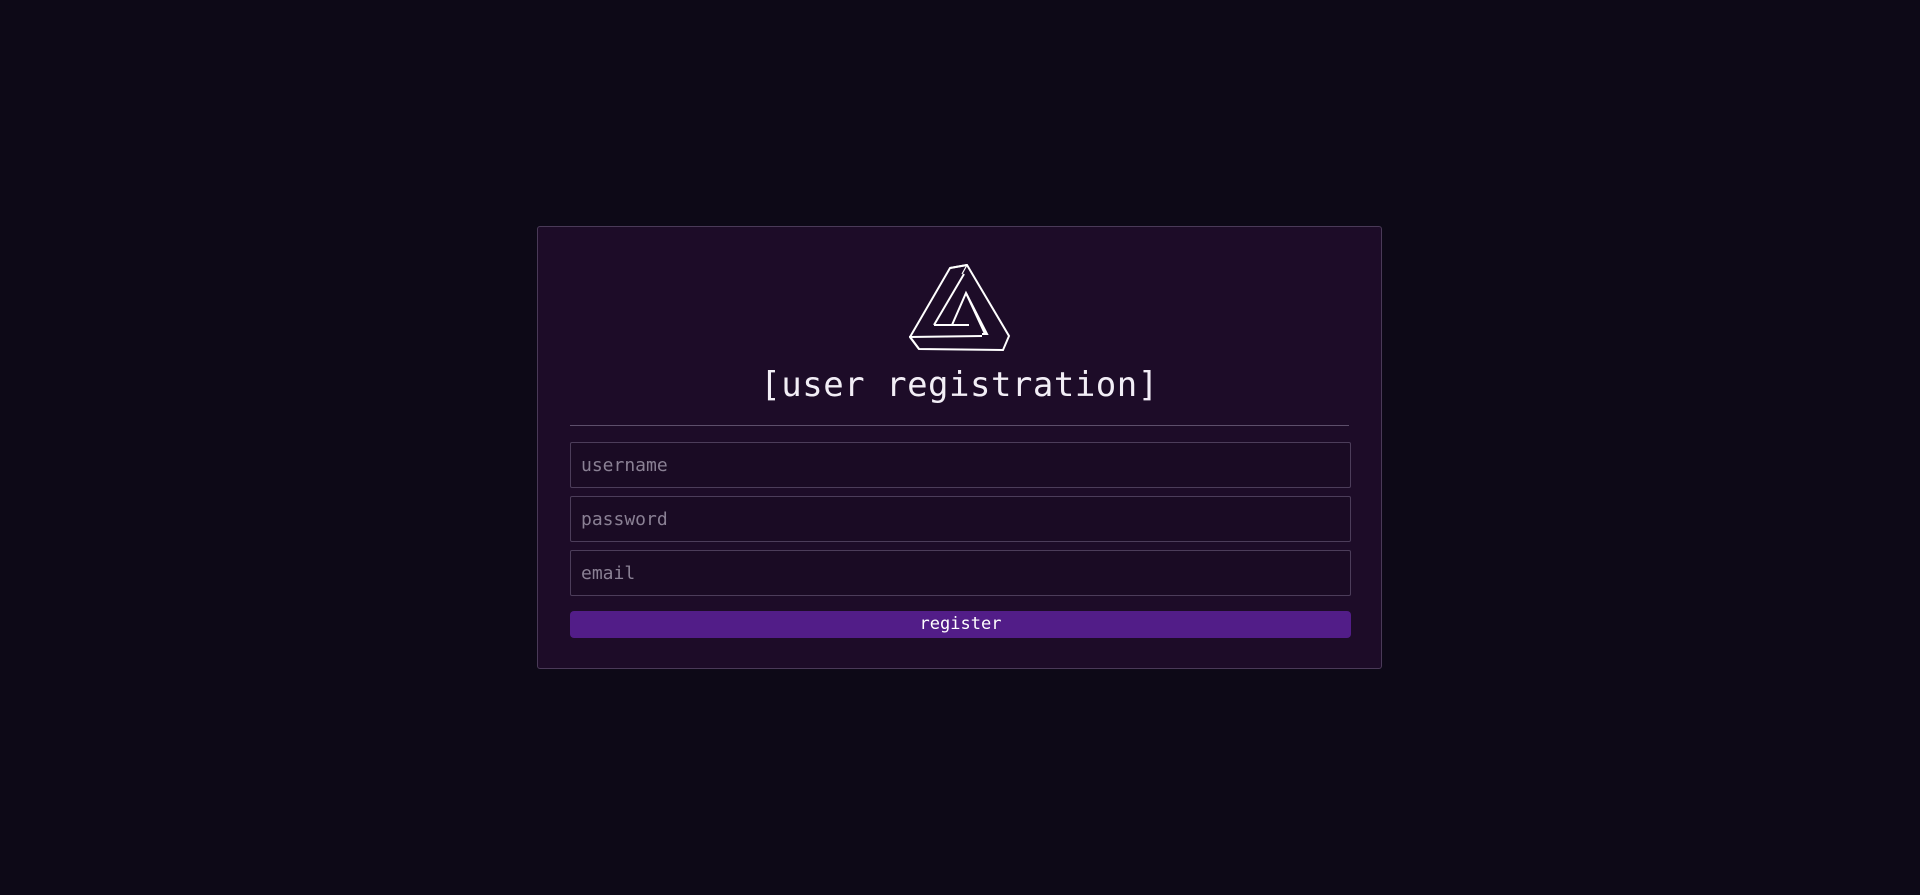 The height and width of the screenshot is (895, 1920). What do you see at coordinates (960, 573) in the screenshot?
I see `email-input` at bounding box center [960, 573].